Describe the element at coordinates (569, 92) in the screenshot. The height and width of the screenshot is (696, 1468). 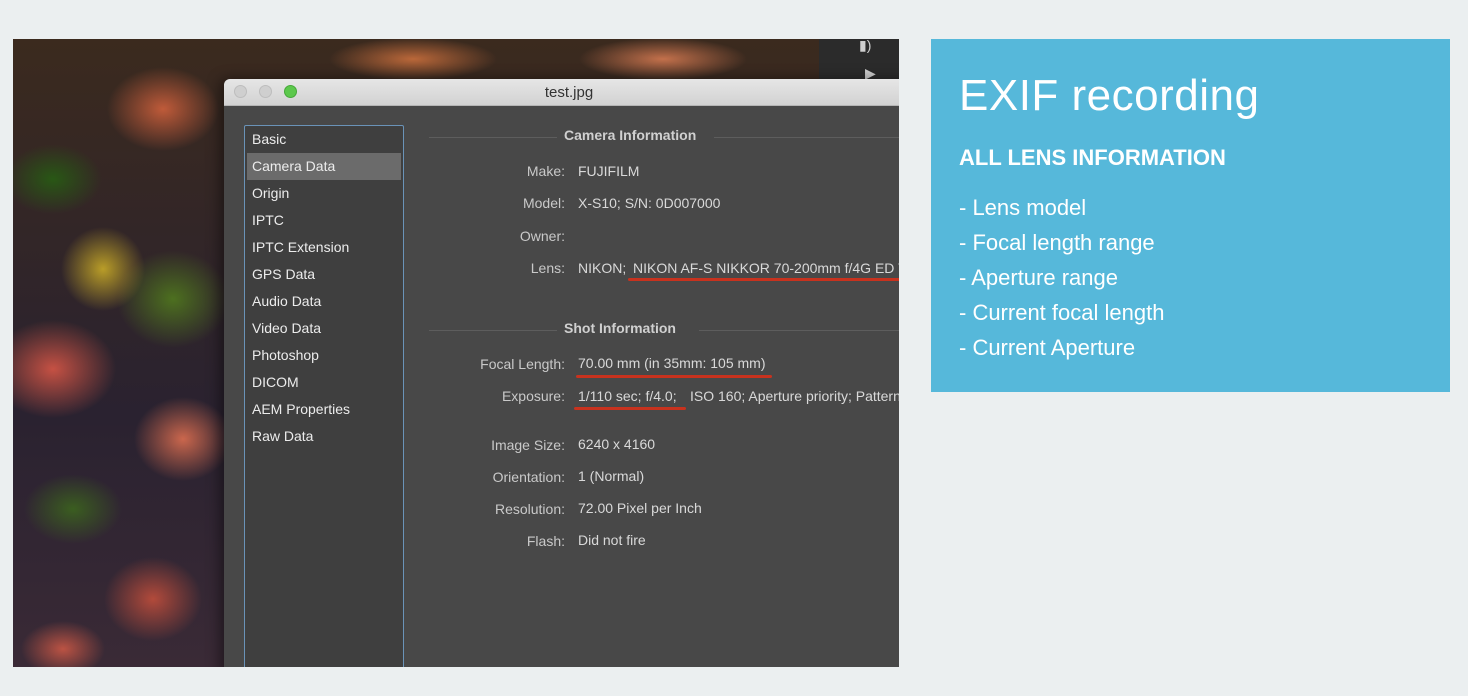
I see `window-title: test.jpg` at that location.